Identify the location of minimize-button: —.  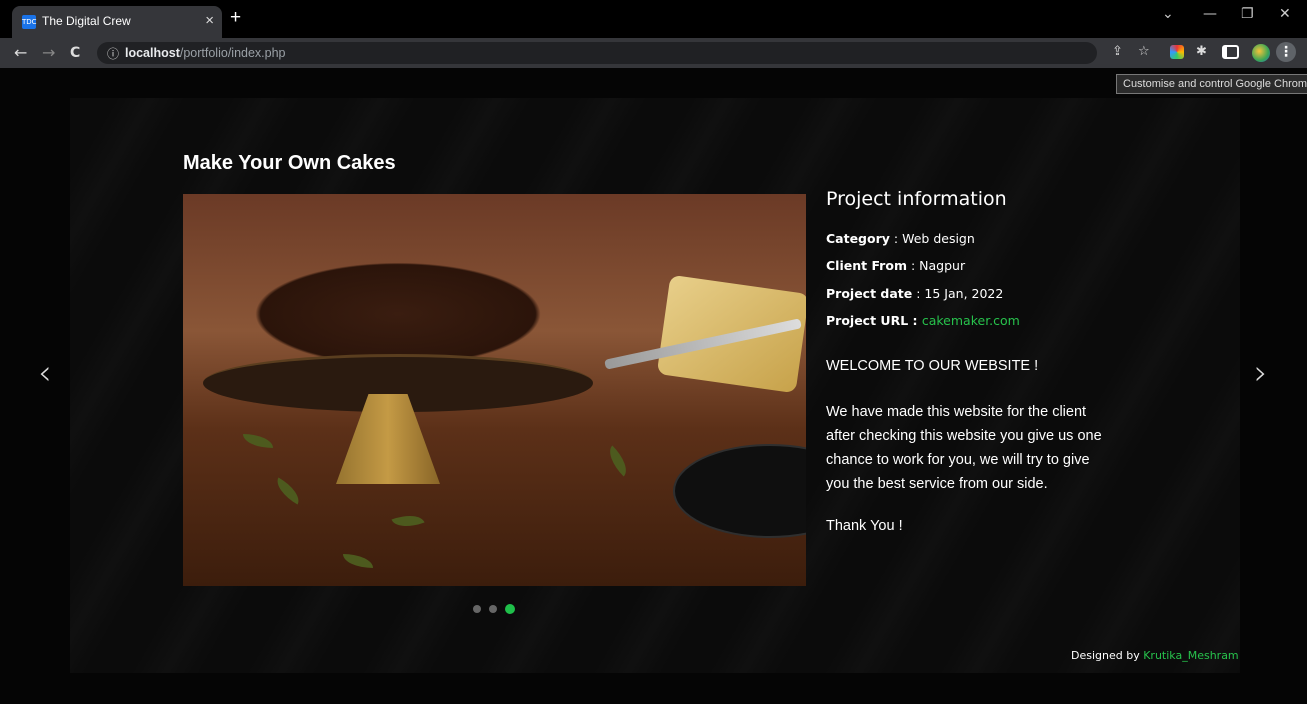
(1210, 14).